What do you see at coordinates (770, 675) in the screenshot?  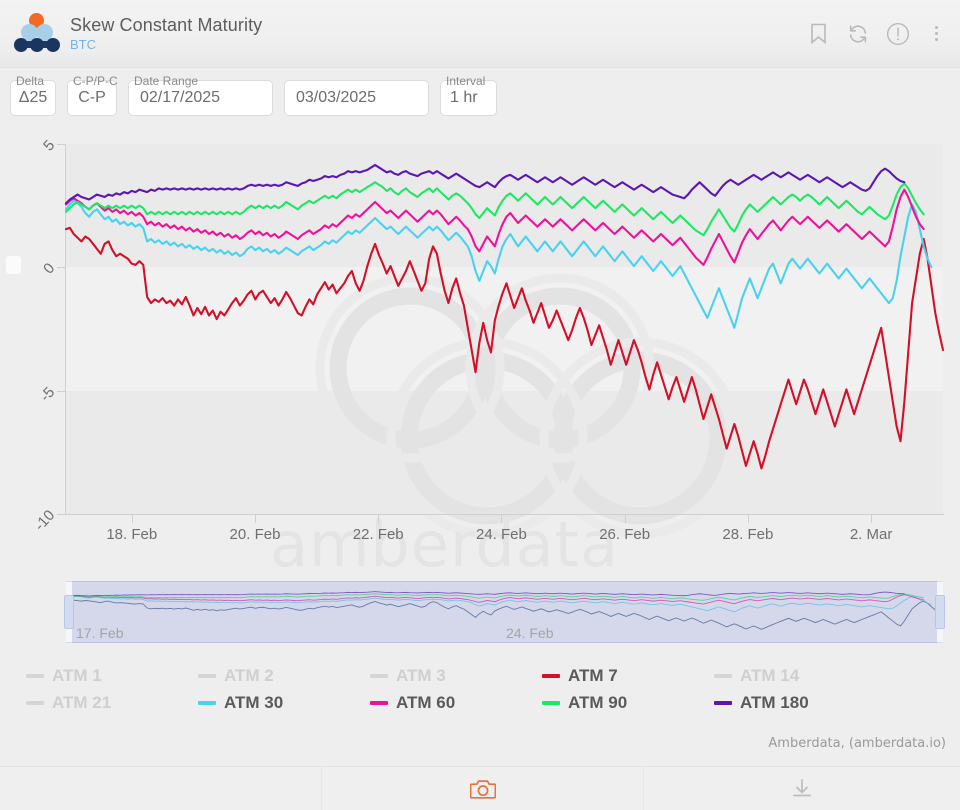 I see `legend-label: ATM 14` at bounding box center [770, 675].